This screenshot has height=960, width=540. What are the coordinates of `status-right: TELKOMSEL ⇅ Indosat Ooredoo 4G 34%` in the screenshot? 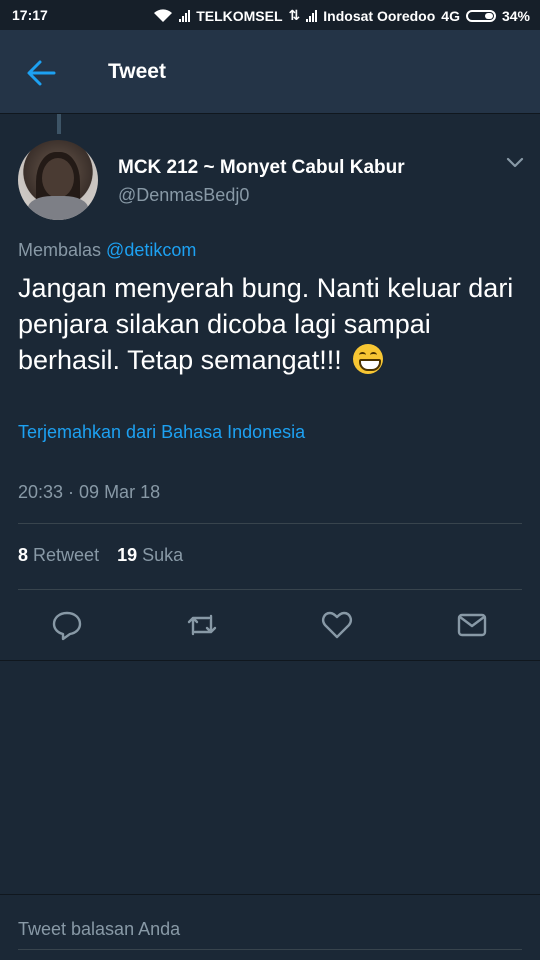 It's located at (341, 15).